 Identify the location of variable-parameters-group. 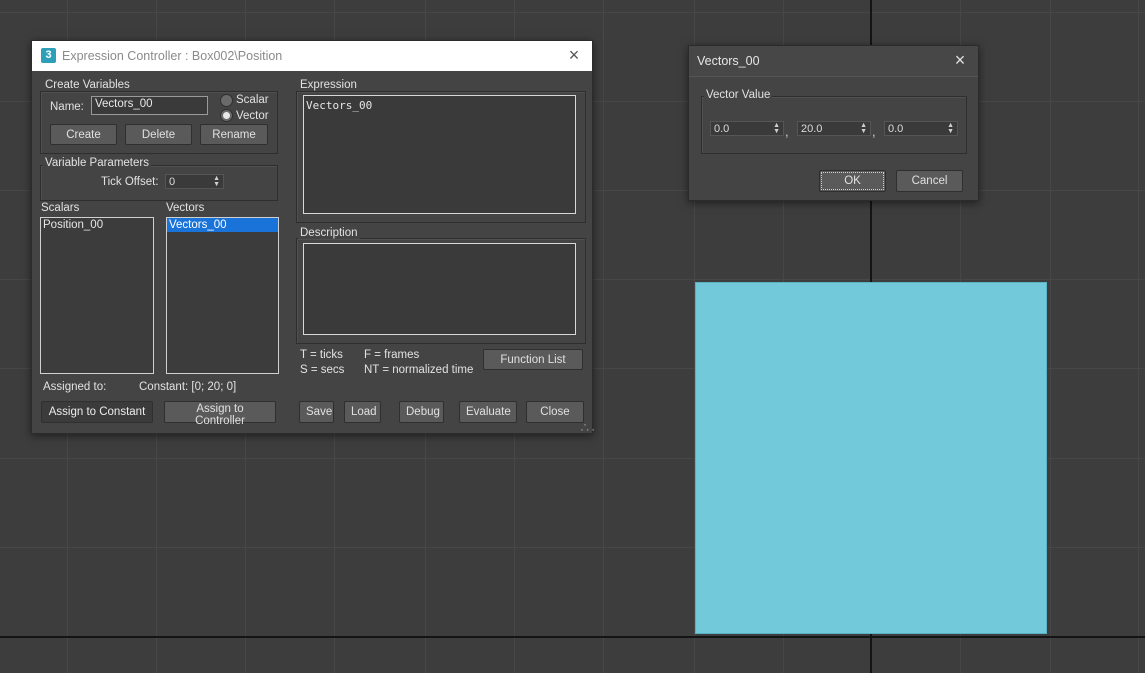
(159, 183).